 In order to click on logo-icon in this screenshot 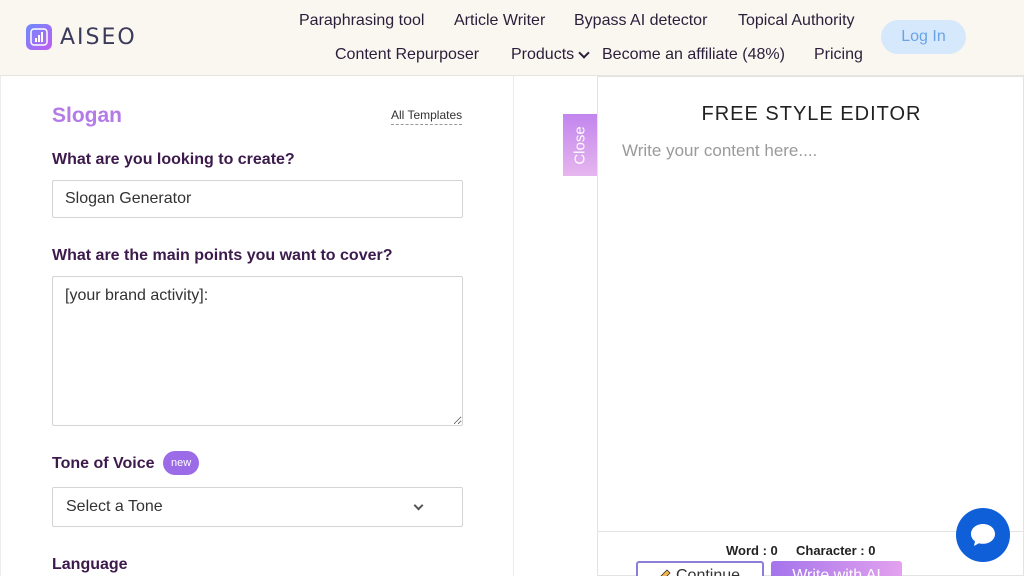, I will do `click(39, 37)`.